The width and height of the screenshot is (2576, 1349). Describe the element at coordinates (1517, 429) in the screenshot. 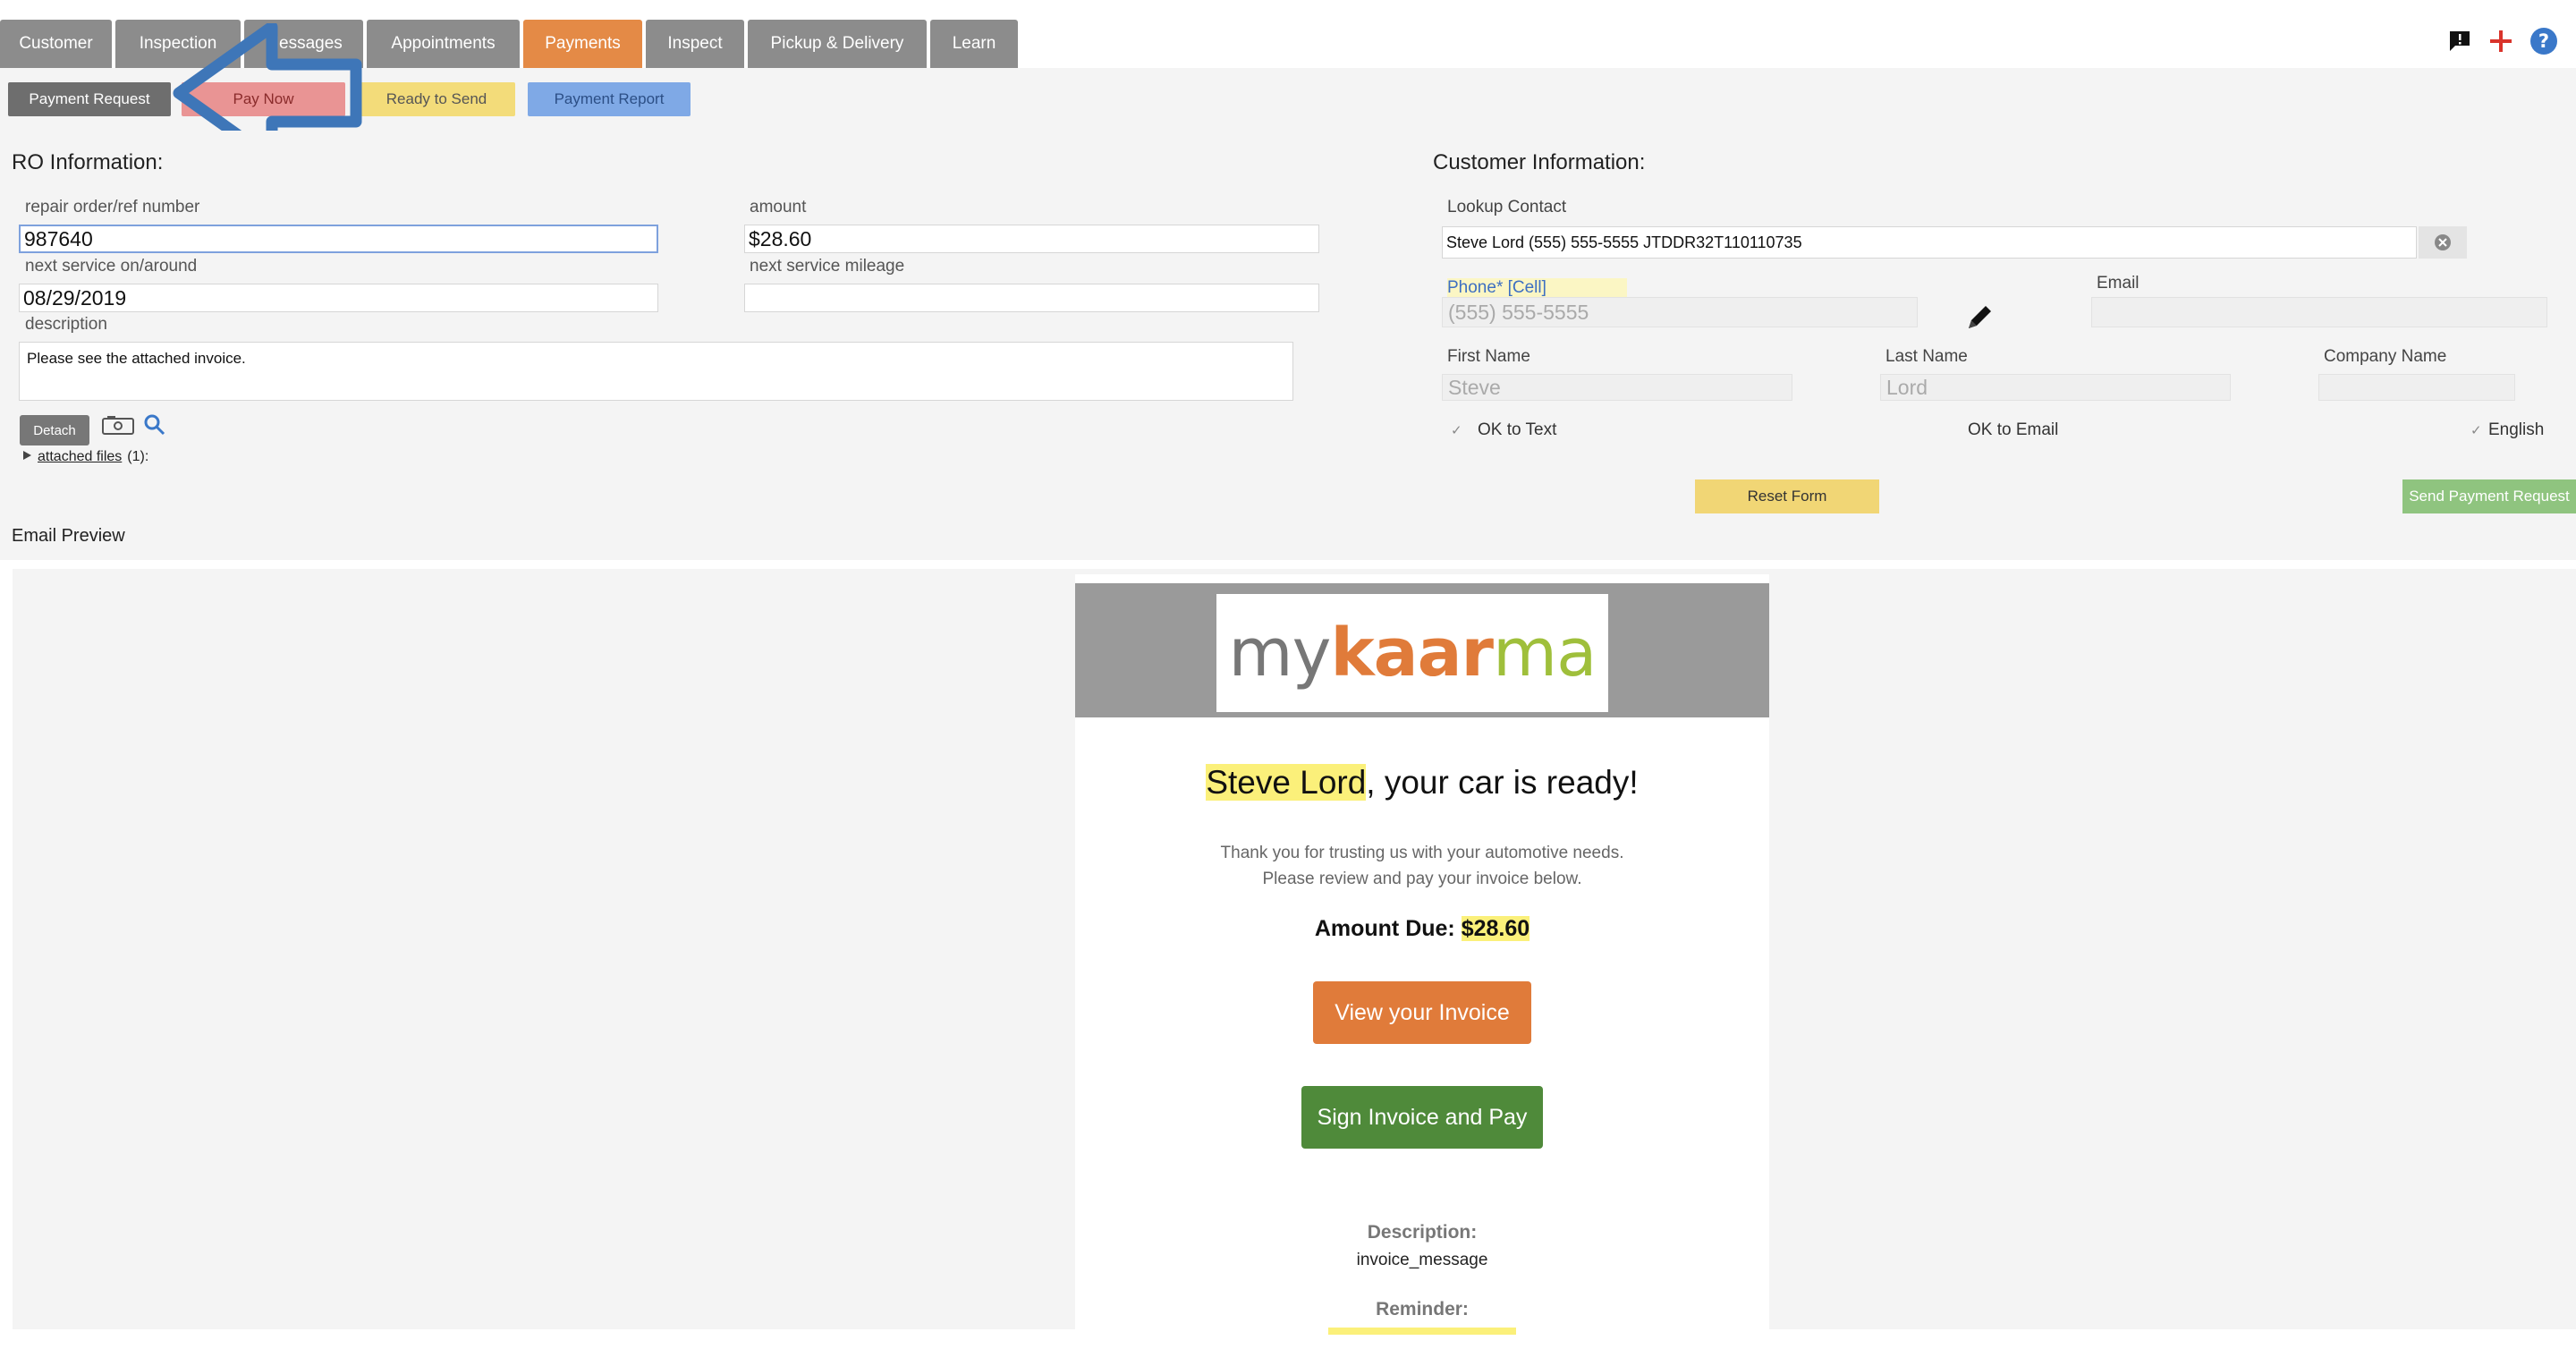

I see `ok-to-text-label: OK to Text` at that location.